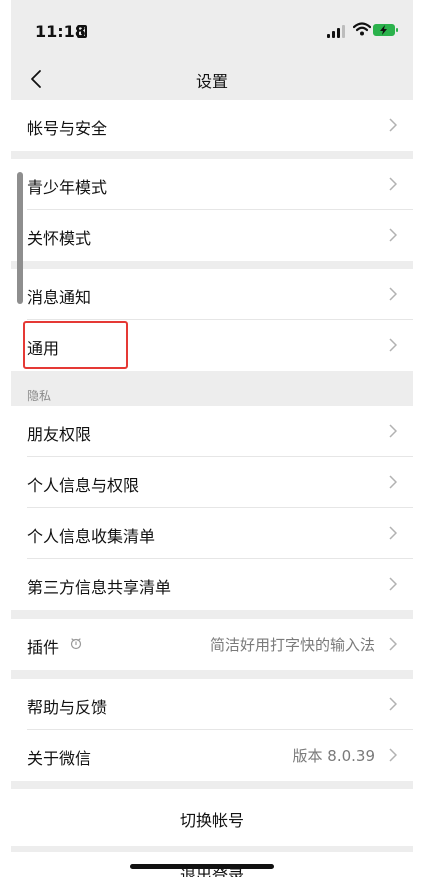 The width and height of the screenshot is (424, 877). I want to click on highlight-annotation, so click(75, 345).